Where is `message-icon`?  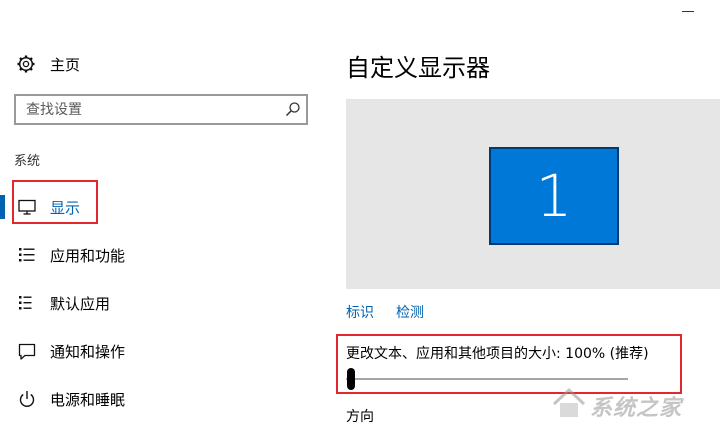
message-icon is located at coordinates (27, 351).